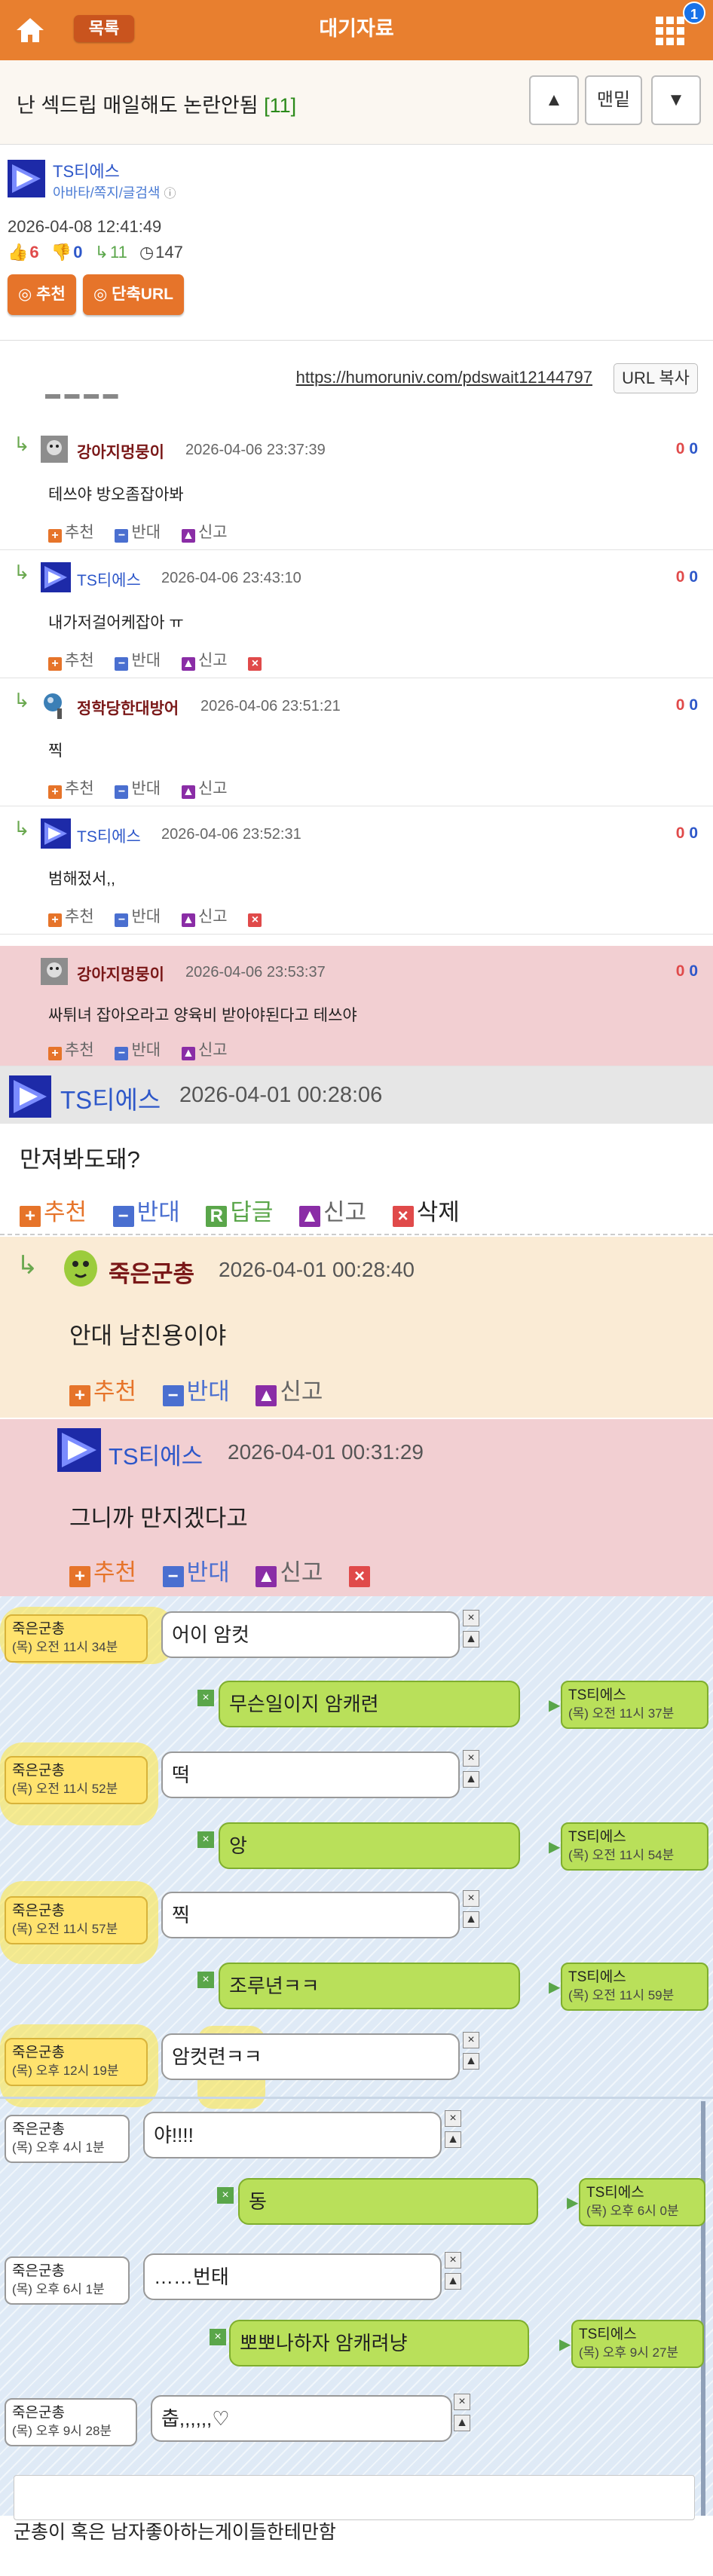  Describe the element at coordinates (239, 1213) in the screenshot. I see `reply-action: R 답글` at that location.